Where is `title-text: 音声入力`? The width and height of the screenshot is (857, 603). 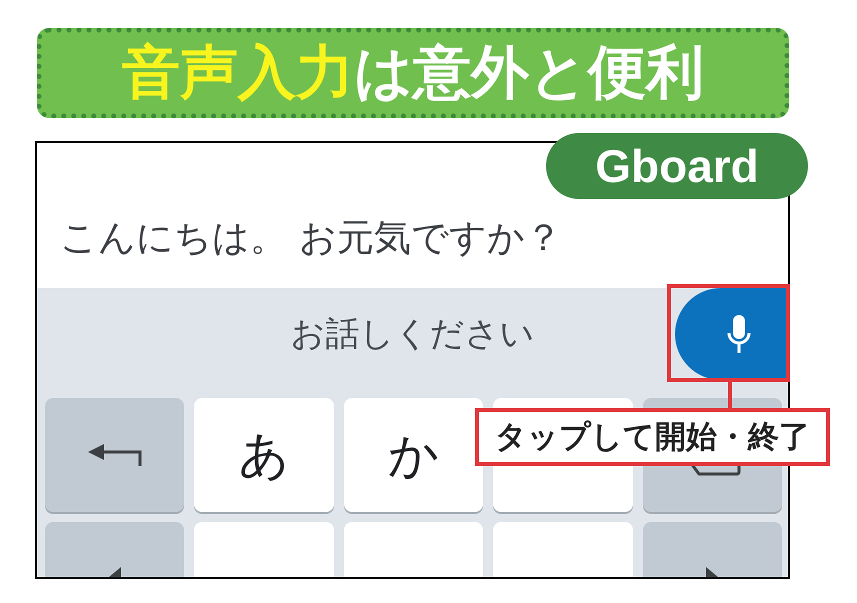 title-text: 音声入力 is located at coordinates (238, 73).